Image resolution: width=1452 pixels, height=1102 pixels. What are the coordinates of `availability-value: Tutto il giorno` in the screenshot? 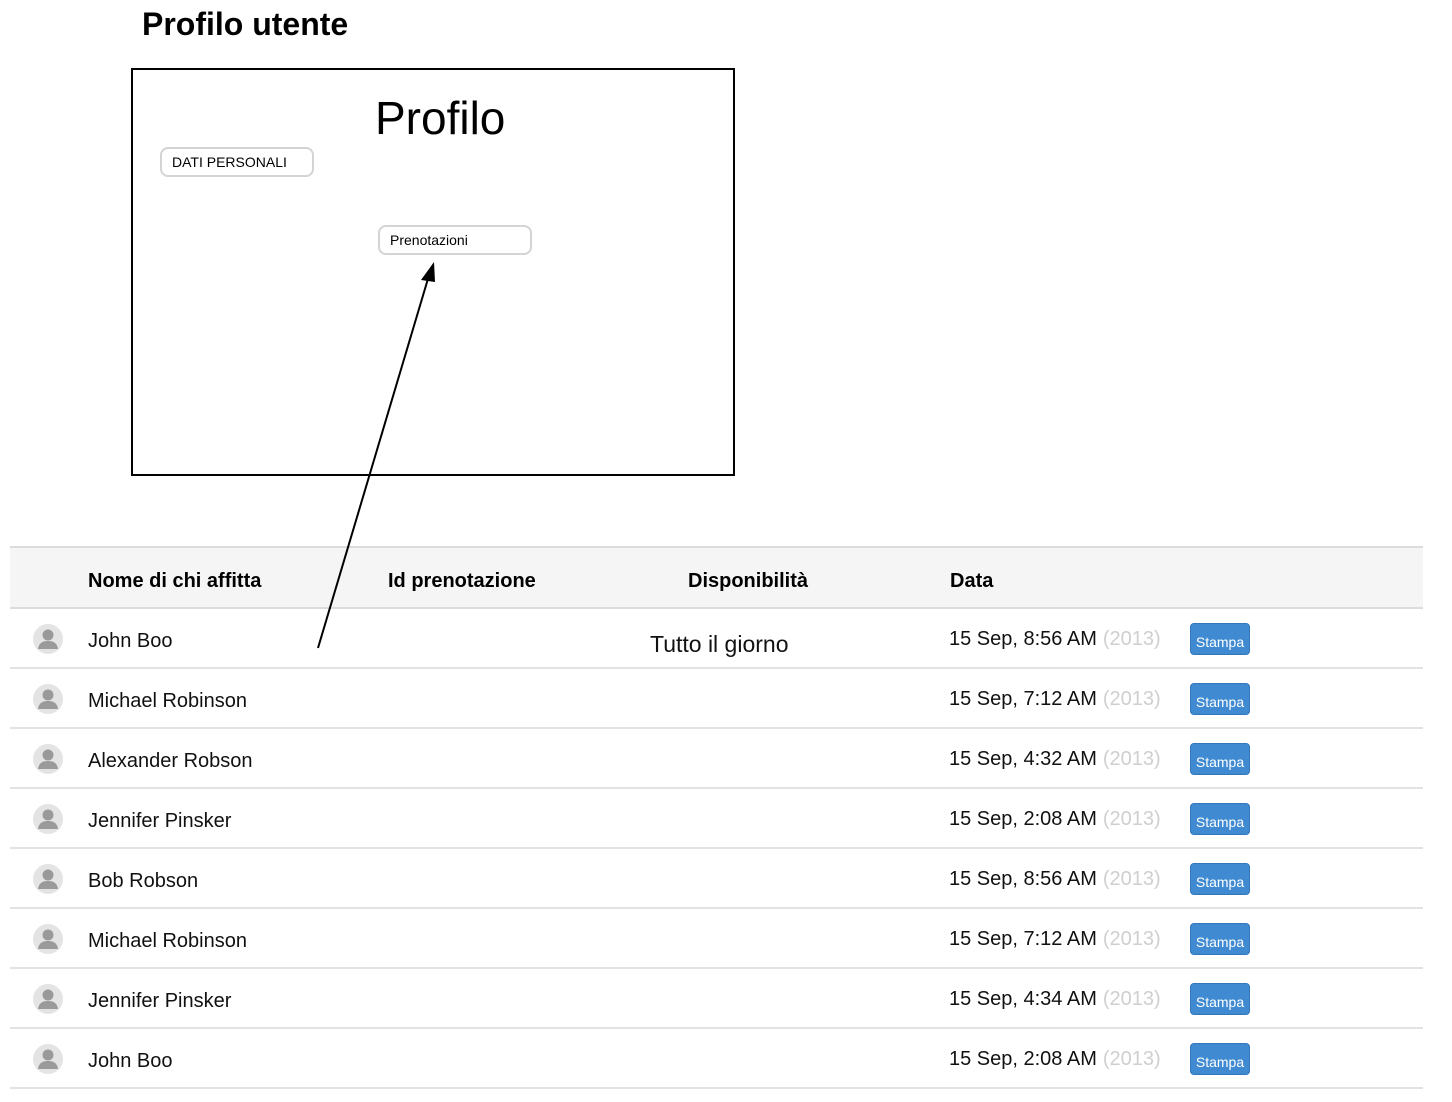 It's located at (719, 644).